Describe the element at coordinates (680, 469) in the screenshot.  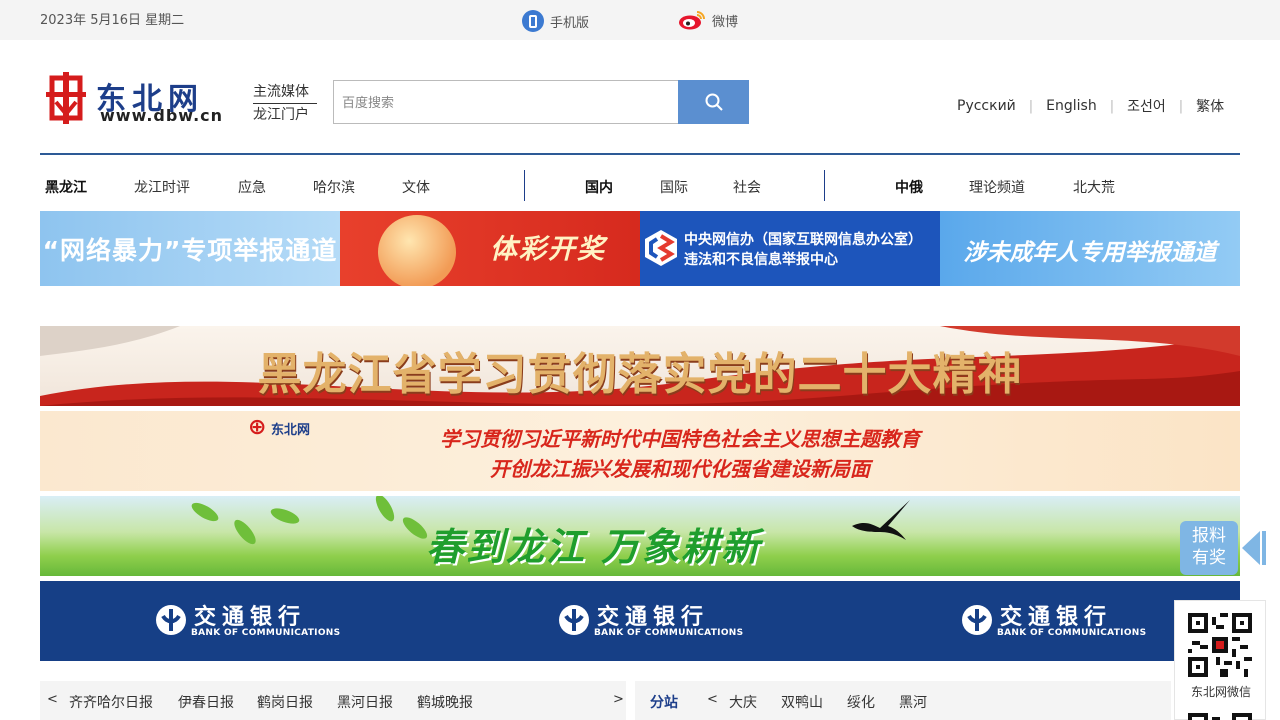
I see `banner-theme-line-2: 开创龙江振兴发展和现代化强省建设新局面` at that location.